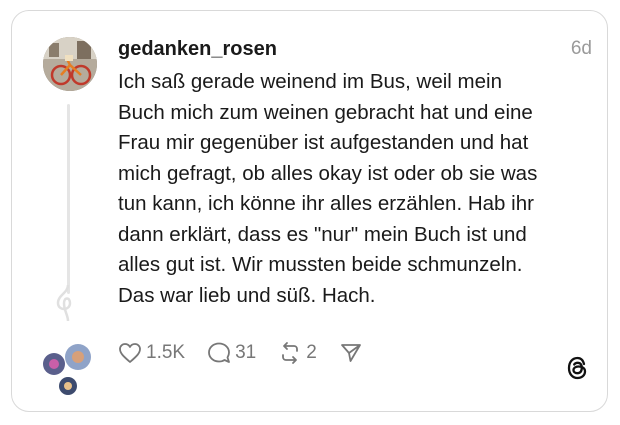  I want to click on reply-count: 31, so click(246, 352).